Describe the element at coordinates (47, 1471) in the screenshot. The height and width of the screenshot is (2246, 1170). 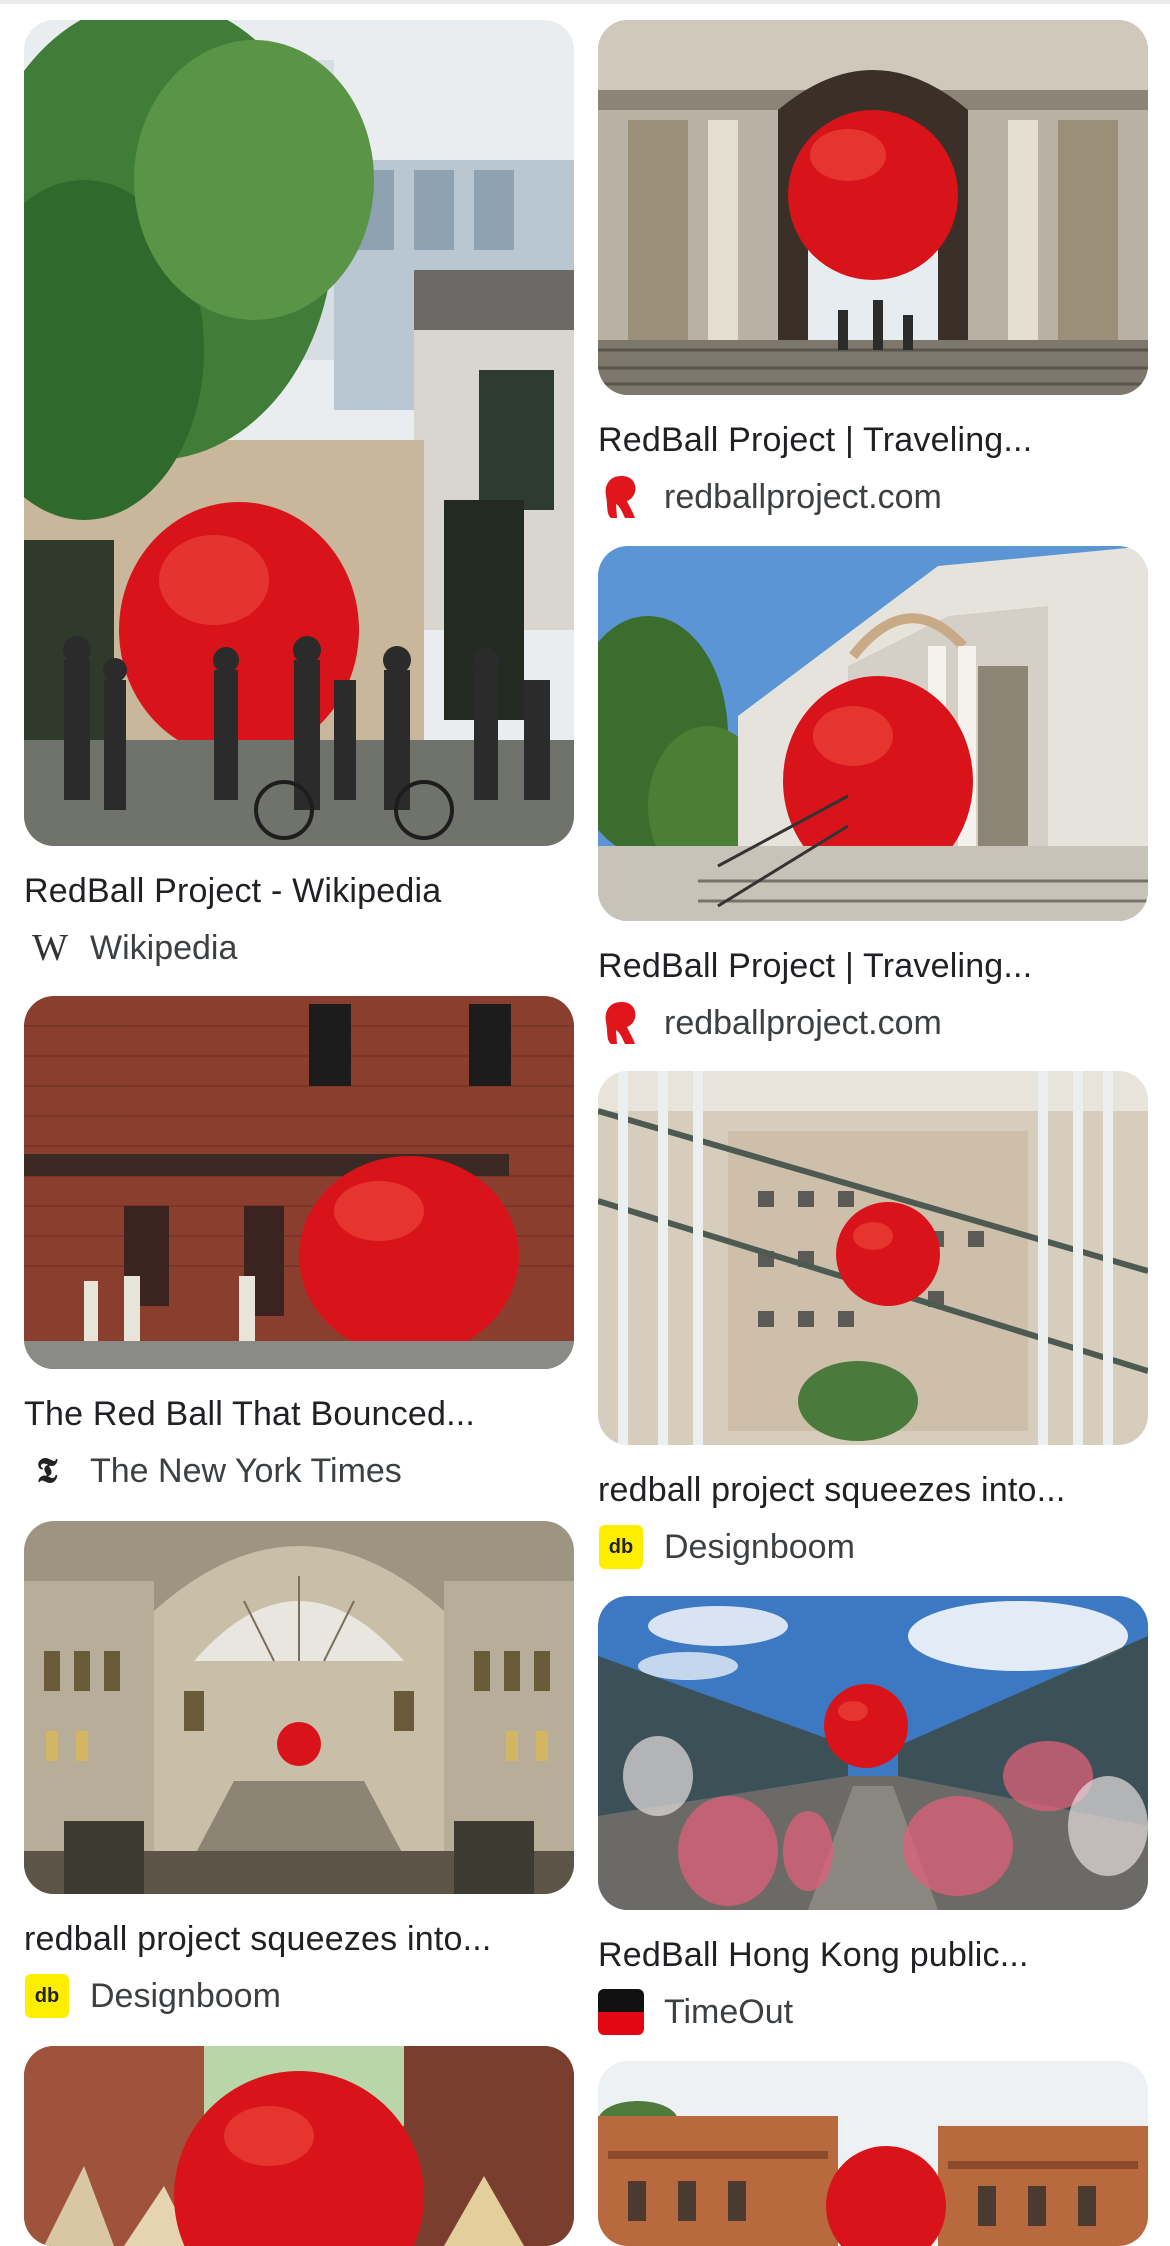
I see `nyt-icon: 𝕿` at that location.